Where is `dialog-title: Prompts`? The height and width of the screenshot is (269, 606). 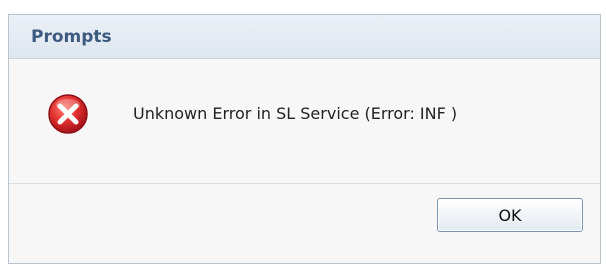
dialog-title: Prompts is located at coordinates (71, 36).